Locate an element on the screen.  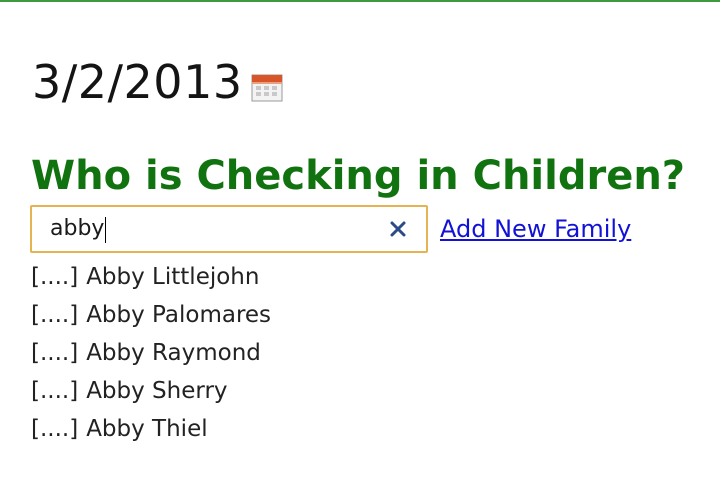
date-display: 3/2/2013 is located at coordinates (137, 82).